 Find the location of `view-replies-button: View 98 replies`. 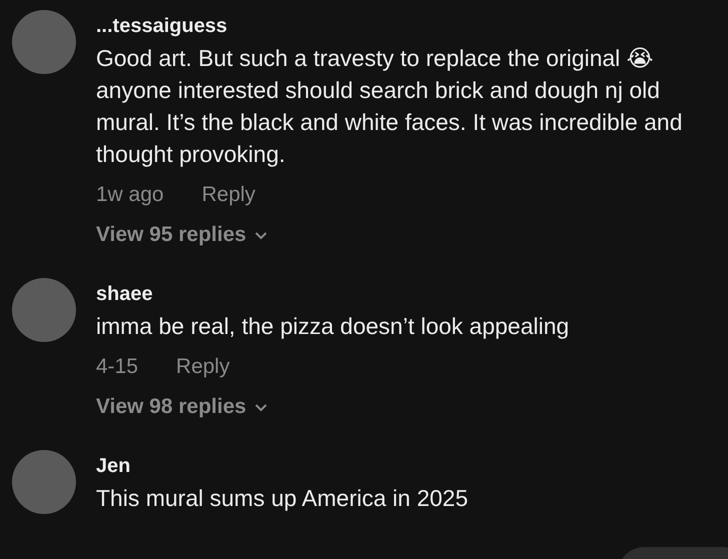

view-replies-button: View 98 replies is located at coordinates (182, 407).